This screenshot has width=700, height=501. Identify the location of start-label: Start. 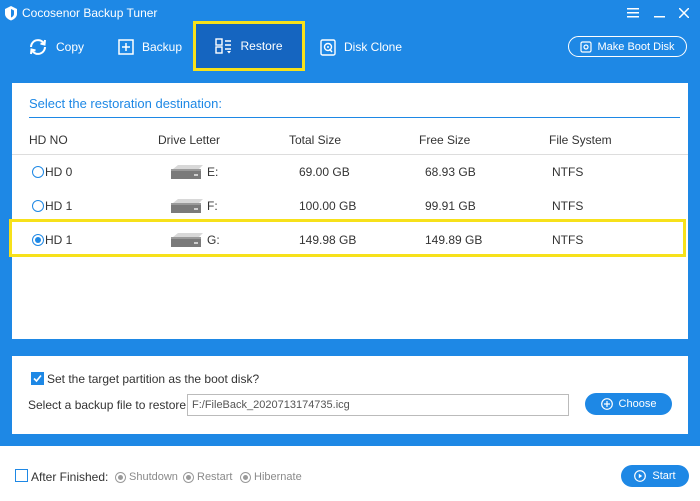
(664, 476).